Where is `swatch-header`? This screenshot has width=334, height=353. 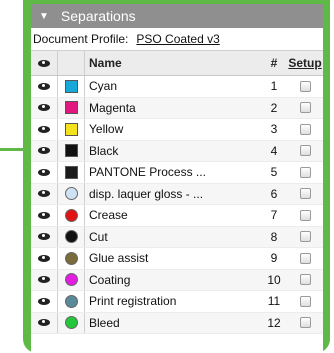
swatch-header is located at coordinates (71, 63).